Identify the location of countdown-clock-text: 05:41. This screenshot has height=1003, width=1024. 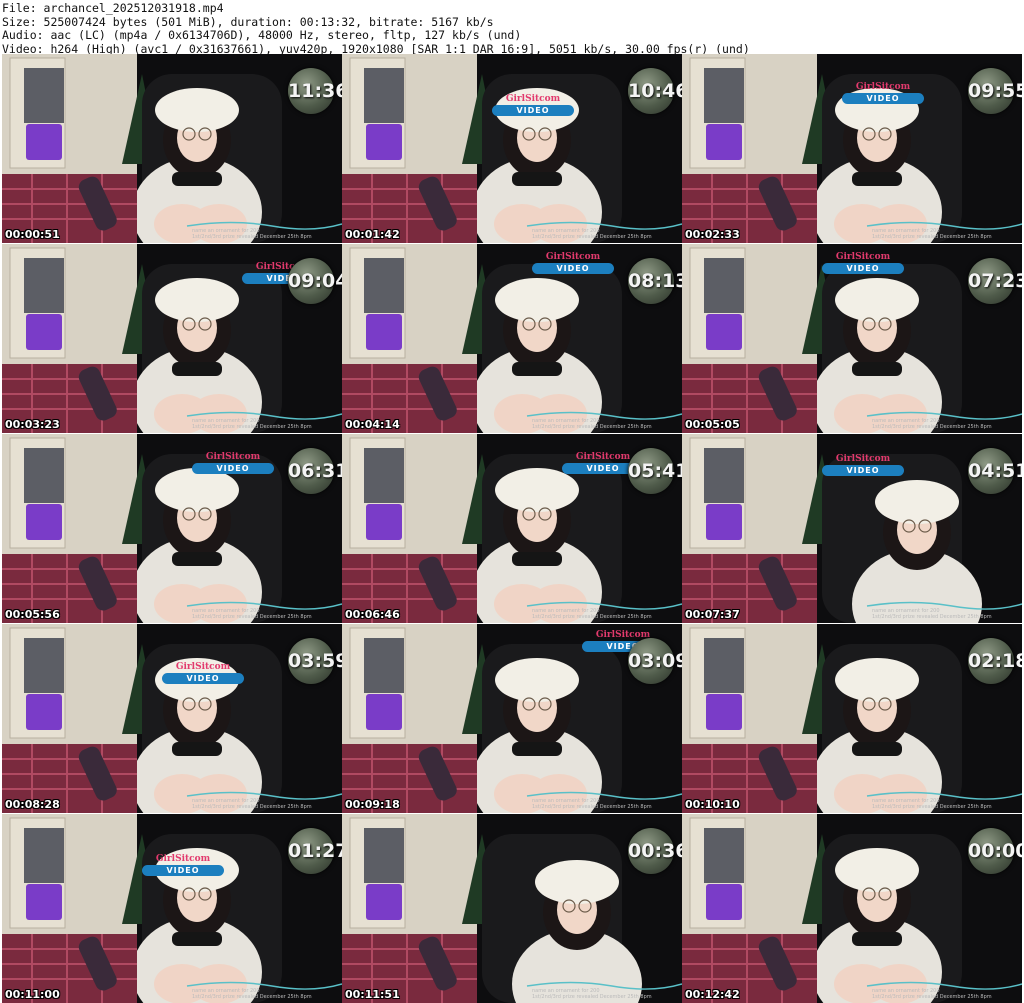
(655, 471).